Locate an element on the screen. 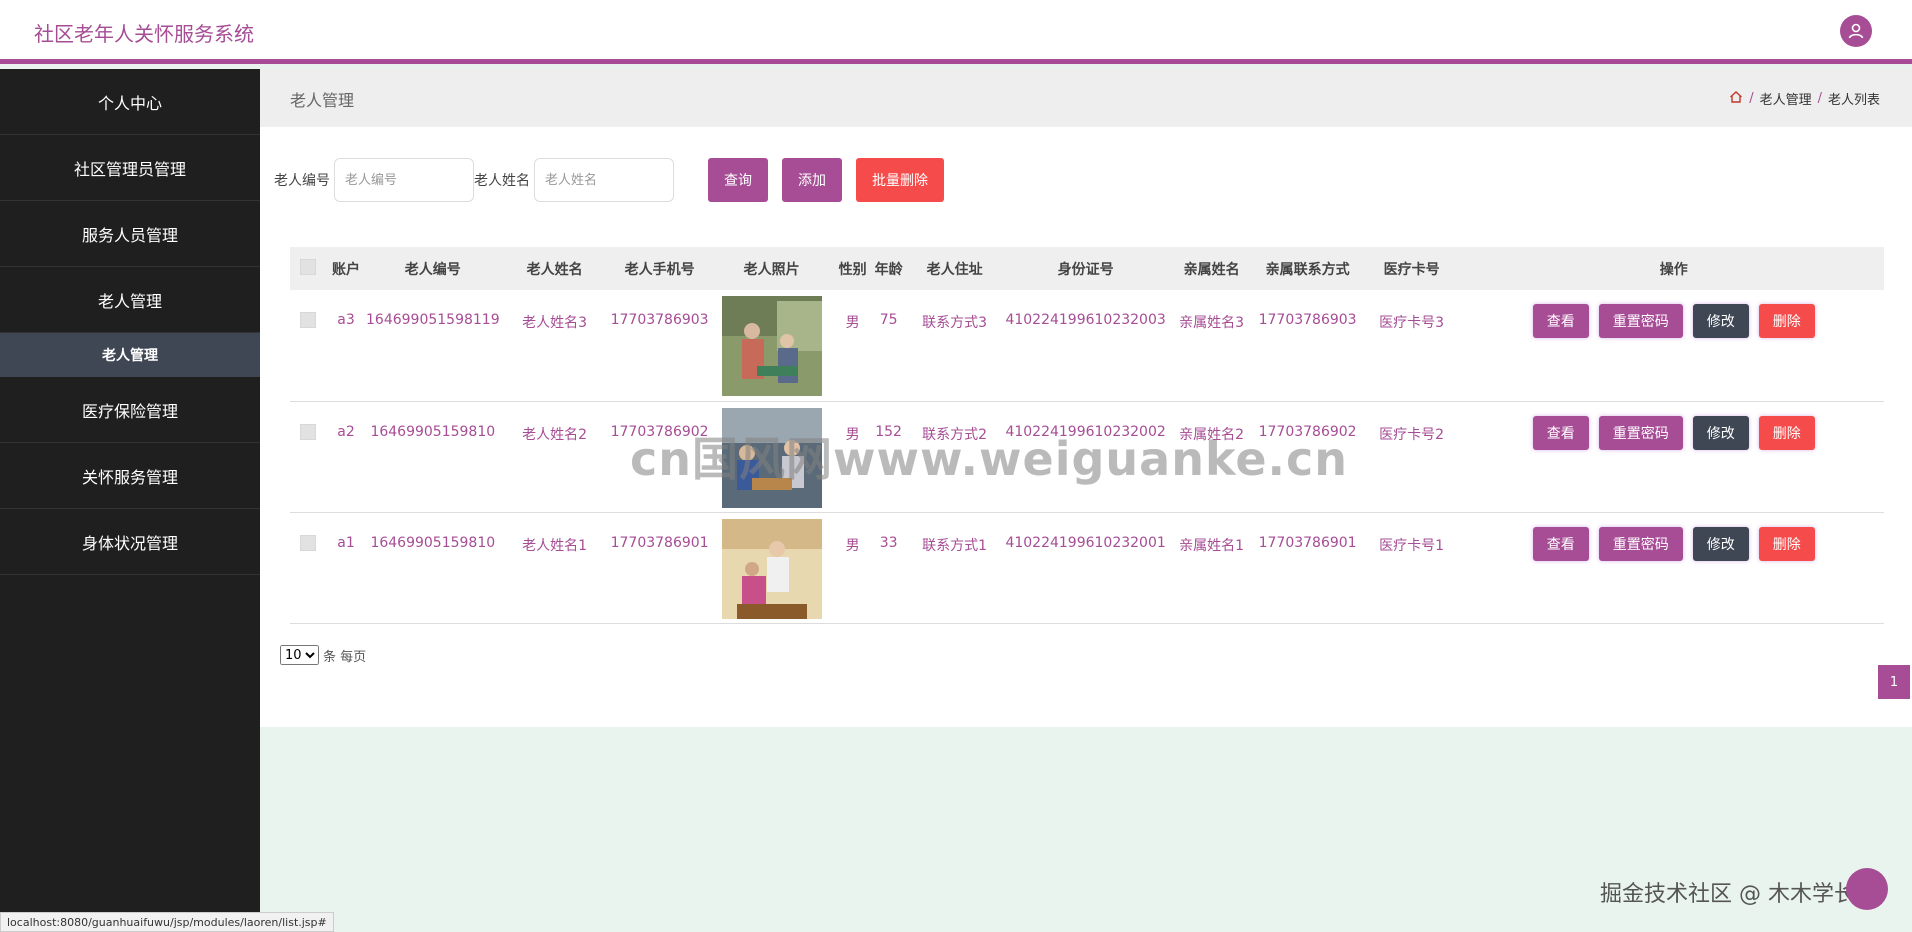  card-cell: 医疗卡号1 is located at coordinates (1412, 545).